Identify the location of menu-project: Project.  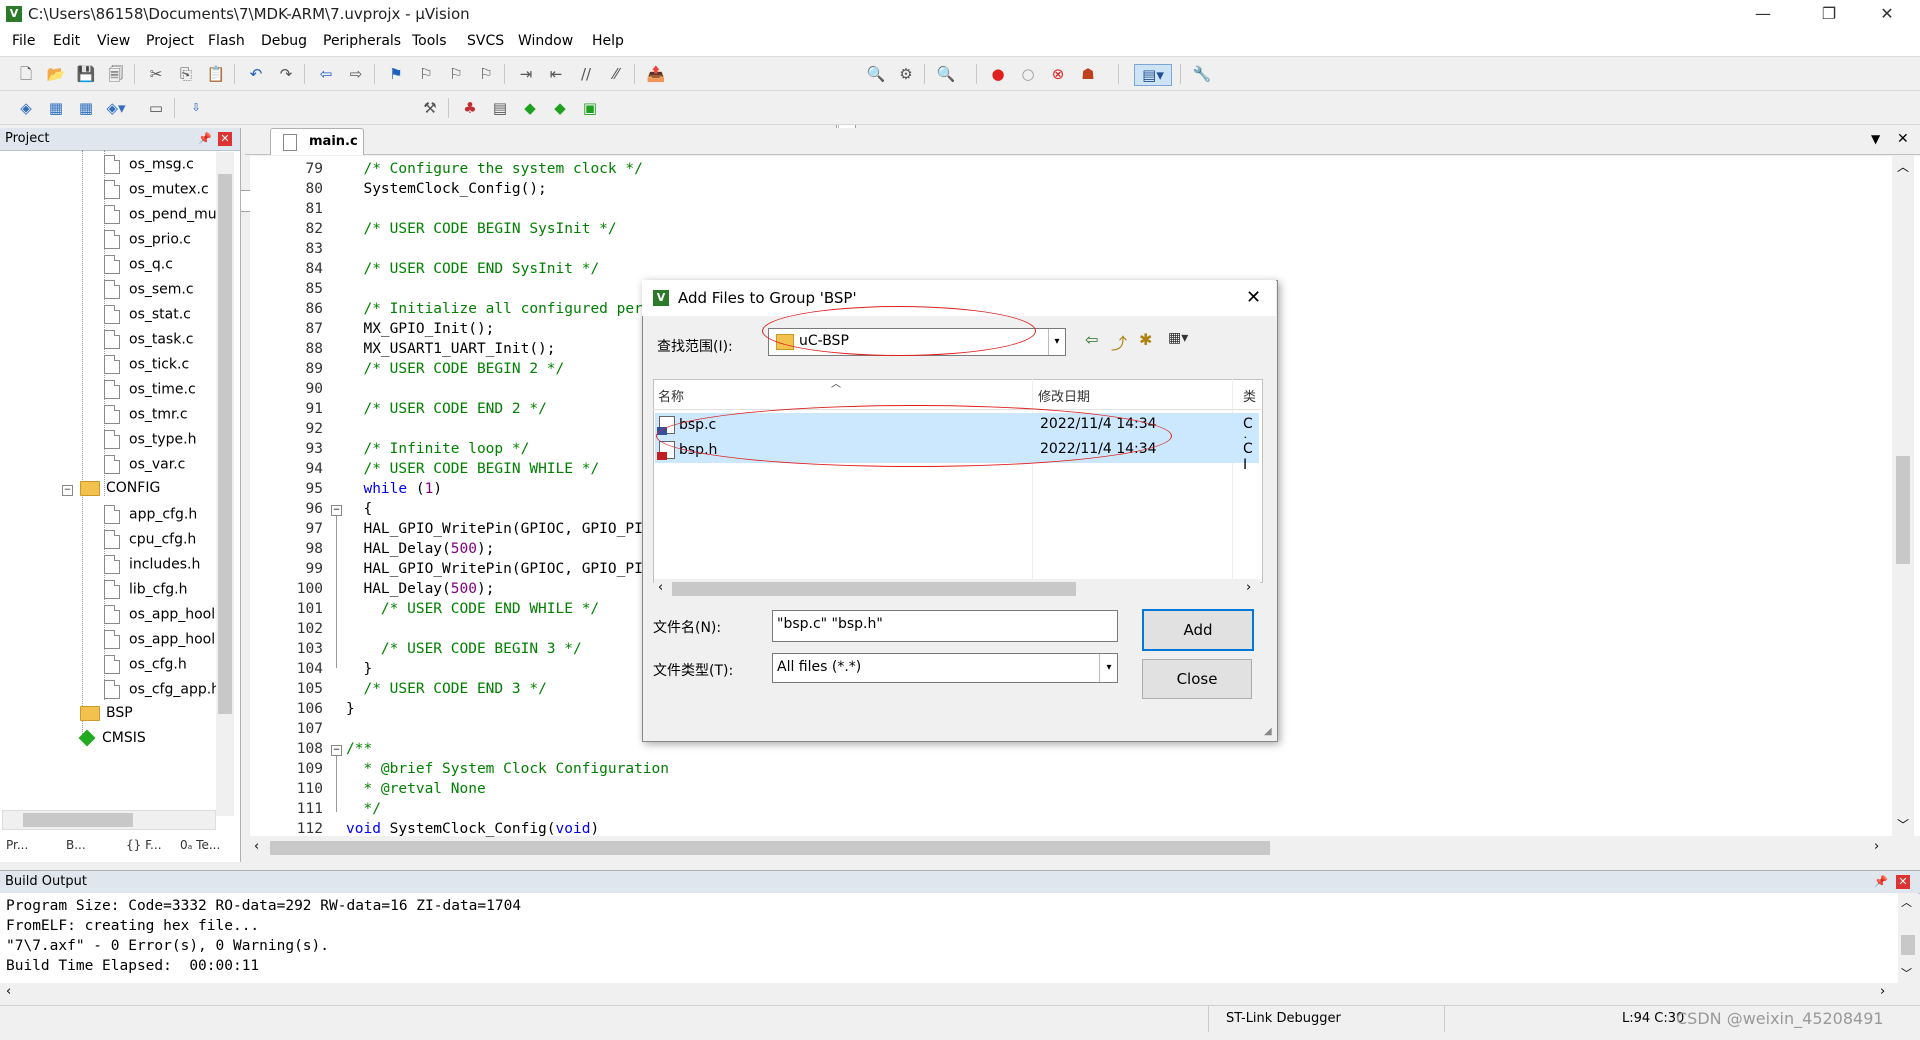
(170, 41).